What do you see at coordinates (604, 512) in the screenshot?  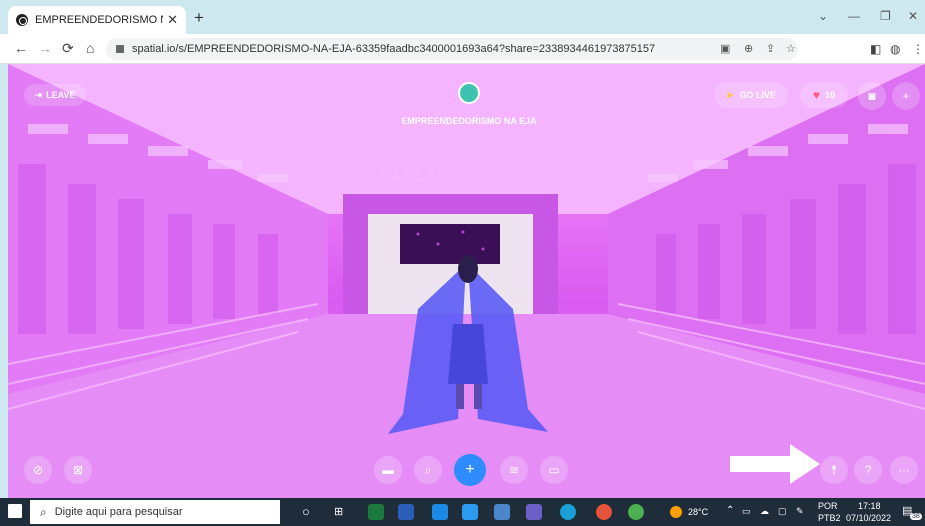 I see `chrome-app-icon` at bounding box center [604, 512].